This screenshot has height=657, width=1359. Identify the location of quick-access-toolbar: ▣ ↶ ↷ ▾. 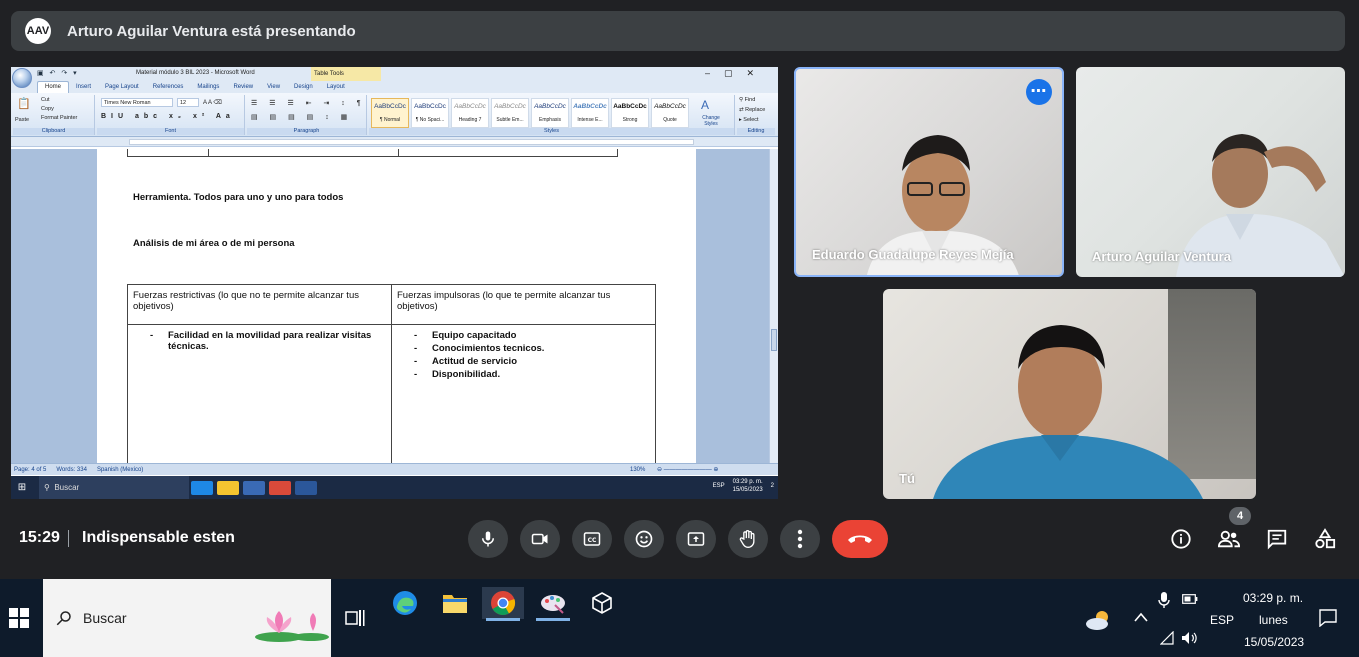
(58, 73).